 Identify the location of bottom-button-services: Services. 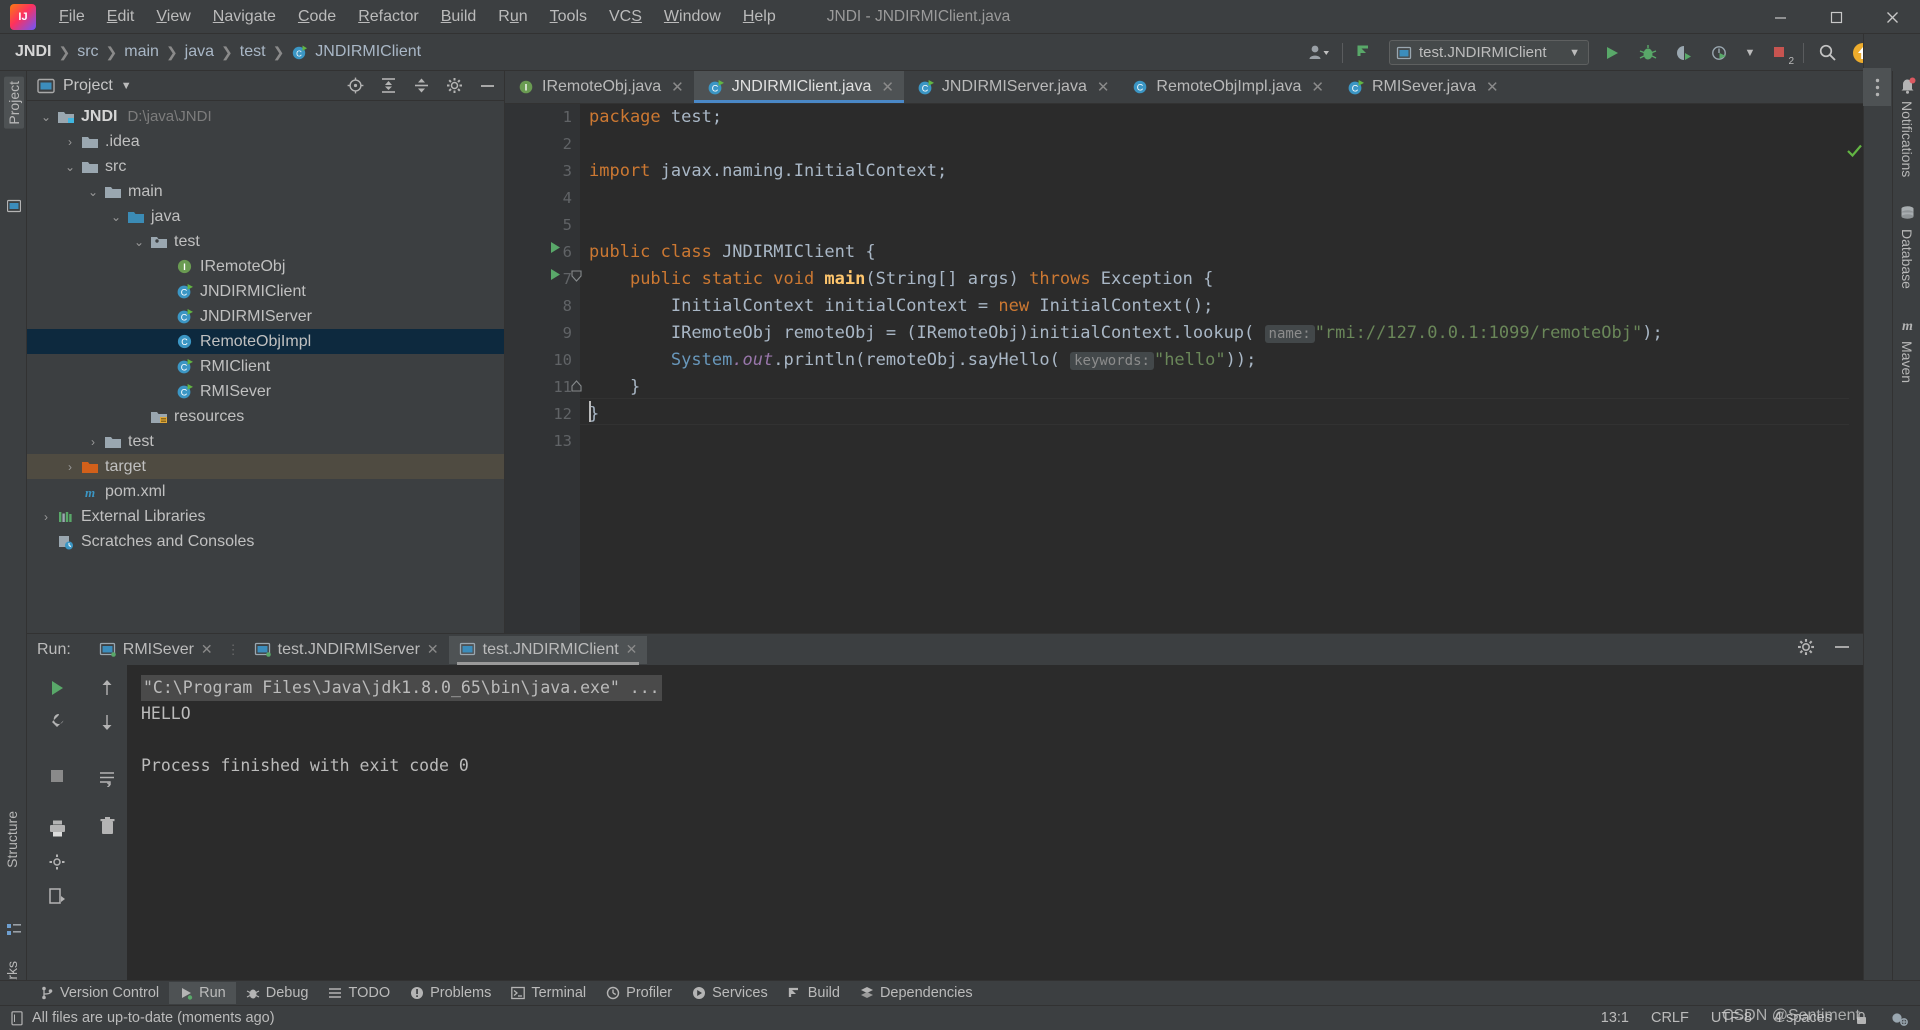
(730, 993).